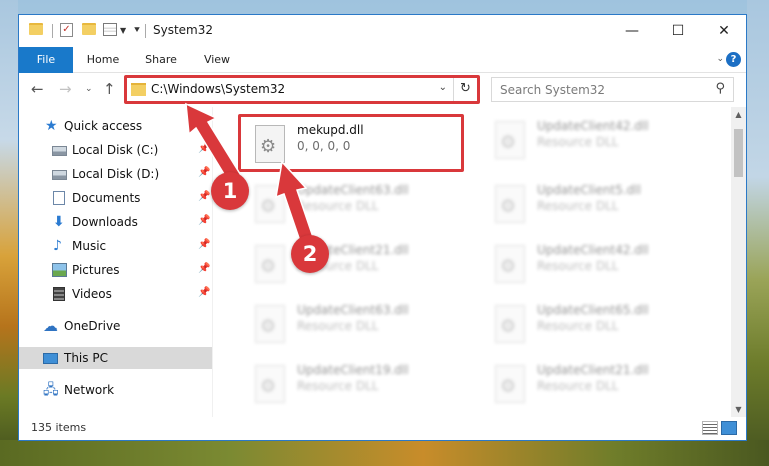  What do you see at coordinates (593, 126) in the screenshot?
I see `file-name: UpdateClient42.dll` at bounding box center [593, 126].